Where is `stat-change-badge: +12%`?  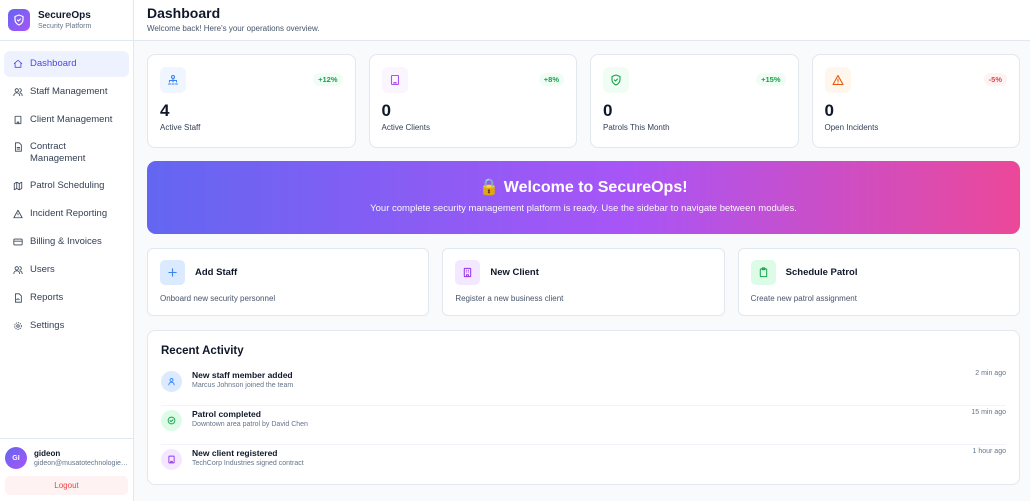
stat-change-badge: +12% is located at coordinates (328, 79).